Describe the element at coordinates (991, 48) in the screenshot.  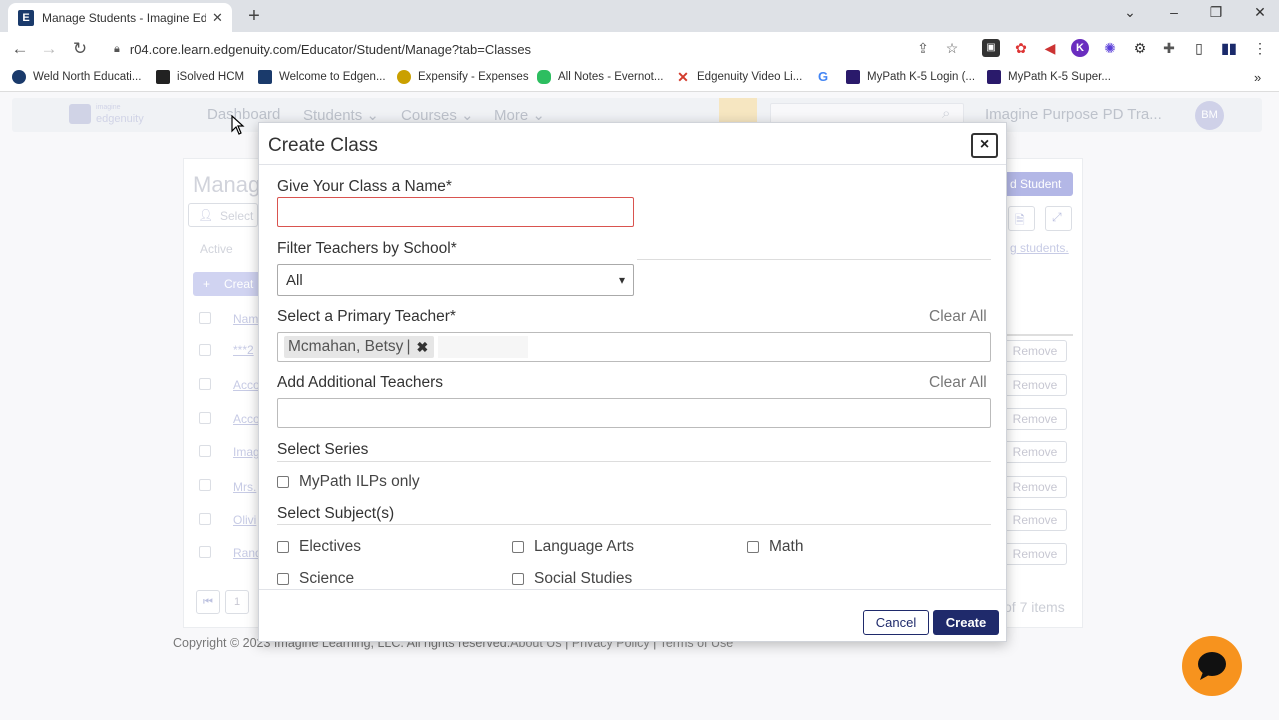
I see `extension-icon: ▣` at that location.